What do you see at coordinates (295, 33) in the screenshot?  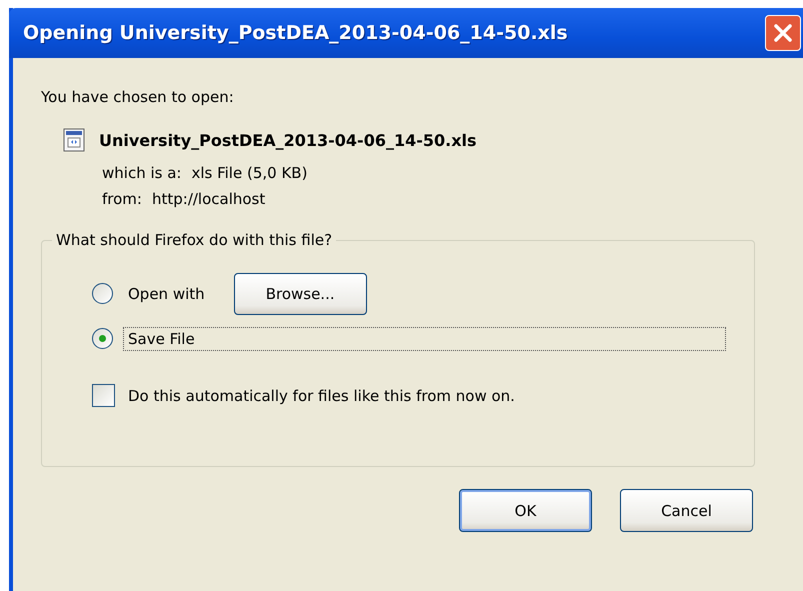 I see `window-title: Opening University_PostDEA_2013-04-06_14-50.xls` at bounding box center [295, 33].